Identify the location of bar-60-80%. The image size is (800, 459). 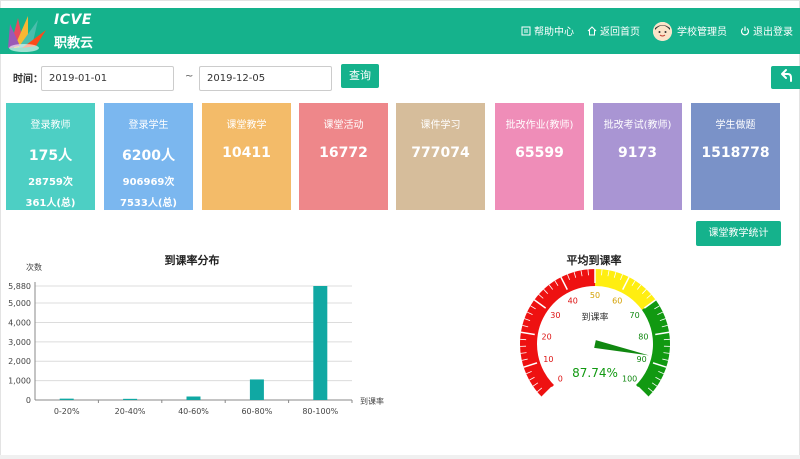
(256, 389).